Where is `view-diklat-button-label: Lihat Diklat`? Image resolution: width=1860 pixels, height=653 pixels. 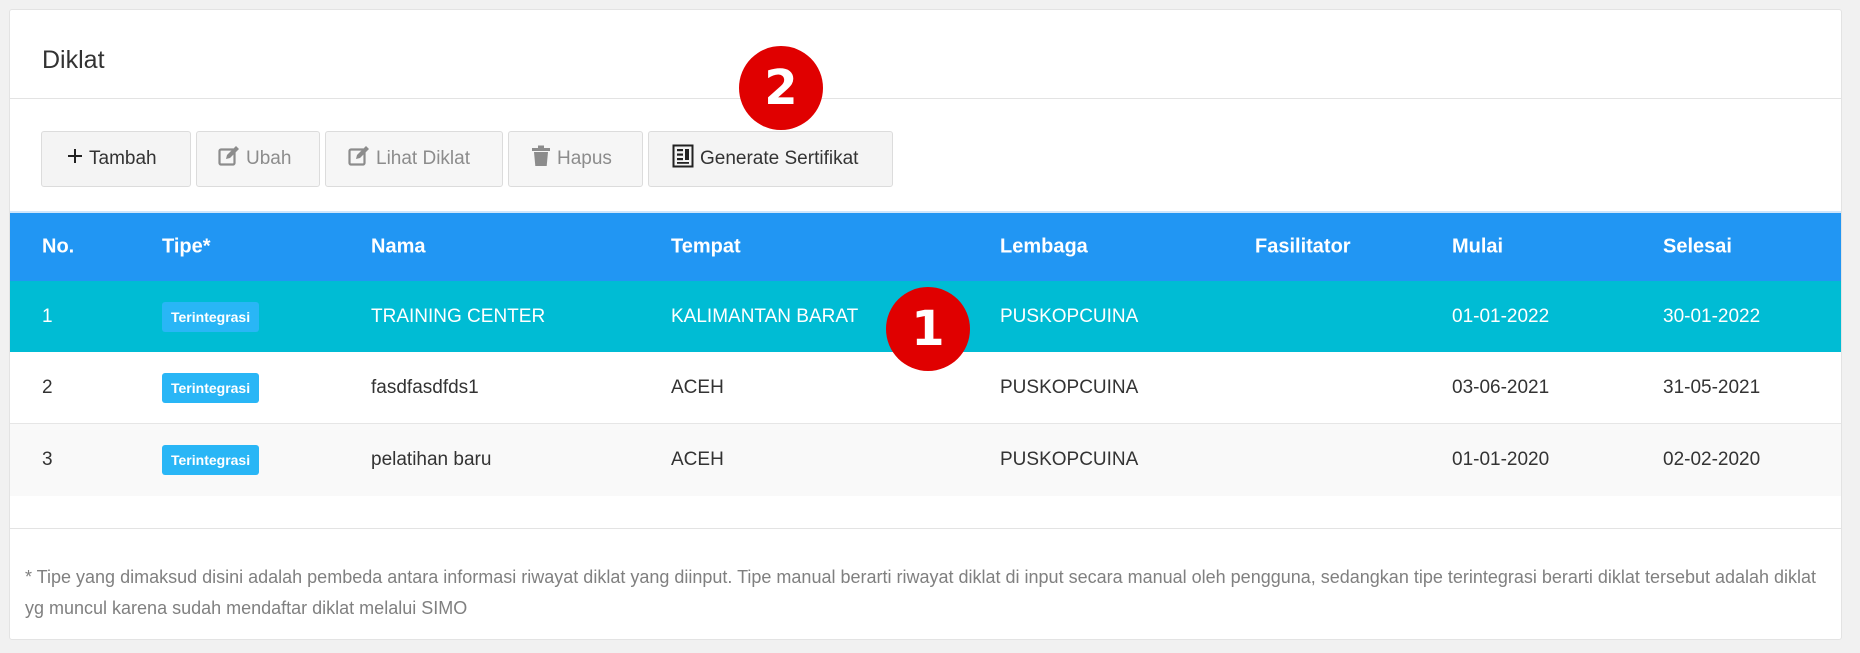 view-diklat-button-label: Lihat Diklat is located at coordinates (423, 158).